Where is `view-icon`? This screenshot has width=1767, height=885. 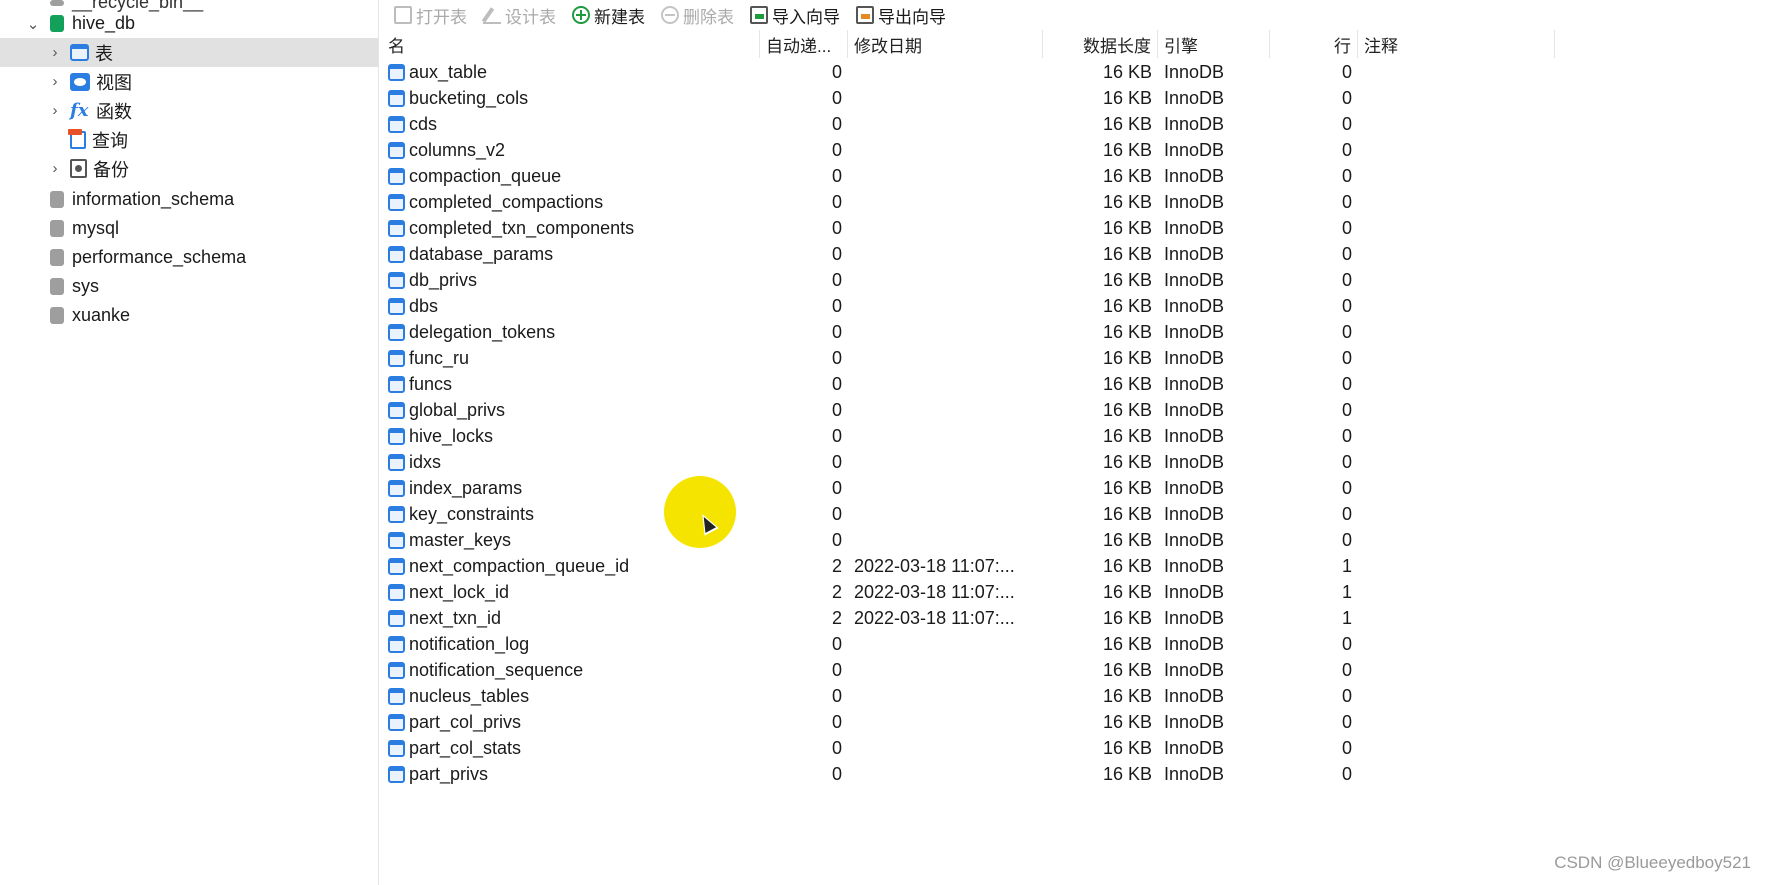 view-icon is located at coordinates (80, 81).